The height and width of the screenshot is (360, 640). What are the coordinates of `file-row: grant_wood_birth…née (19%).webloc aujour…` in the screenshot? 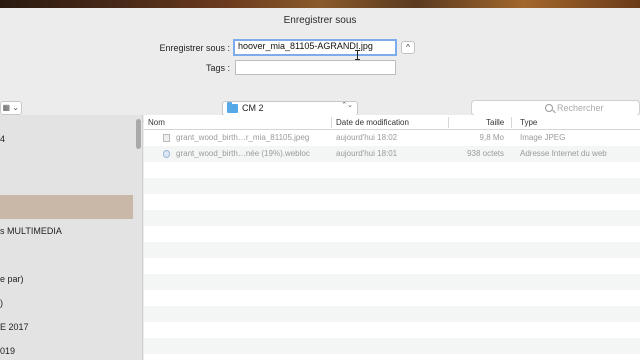 It's located at (392, 154).